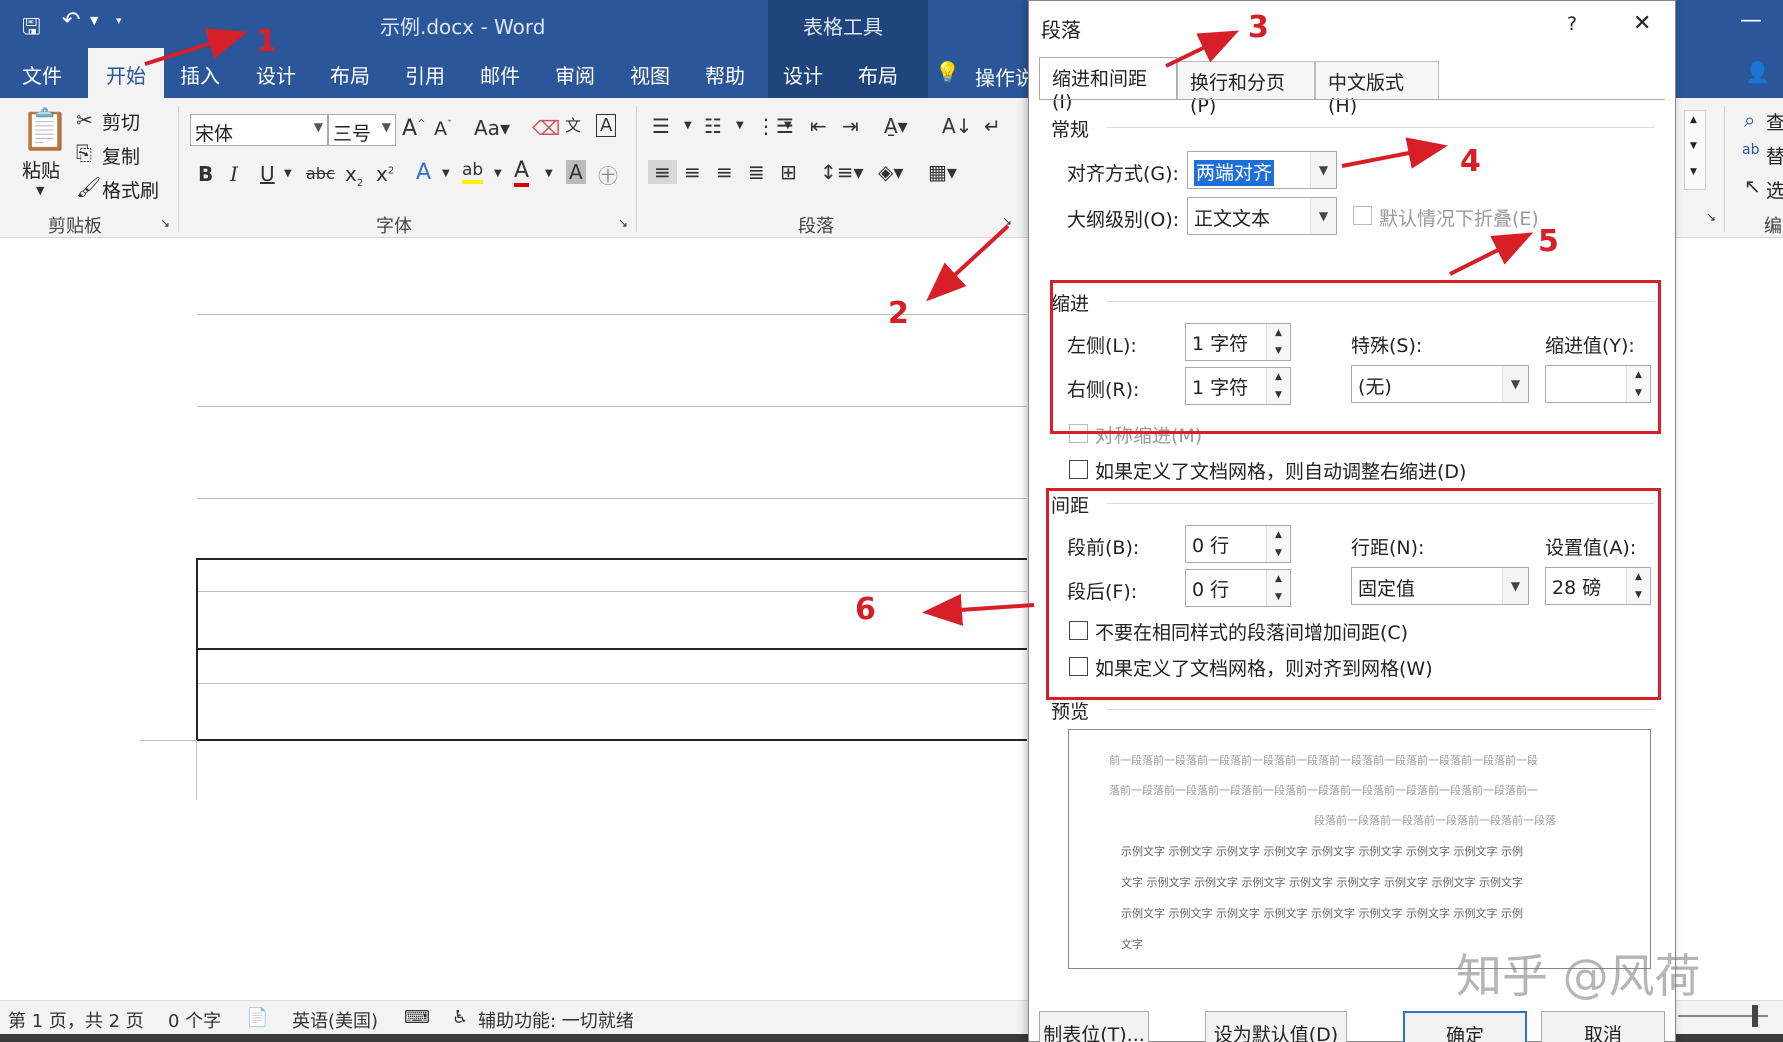  Describe the element at coordinates (556, 1020) in the screenshot. I see `accessibility-status: 辅助功能: 一切就绪` at that location.